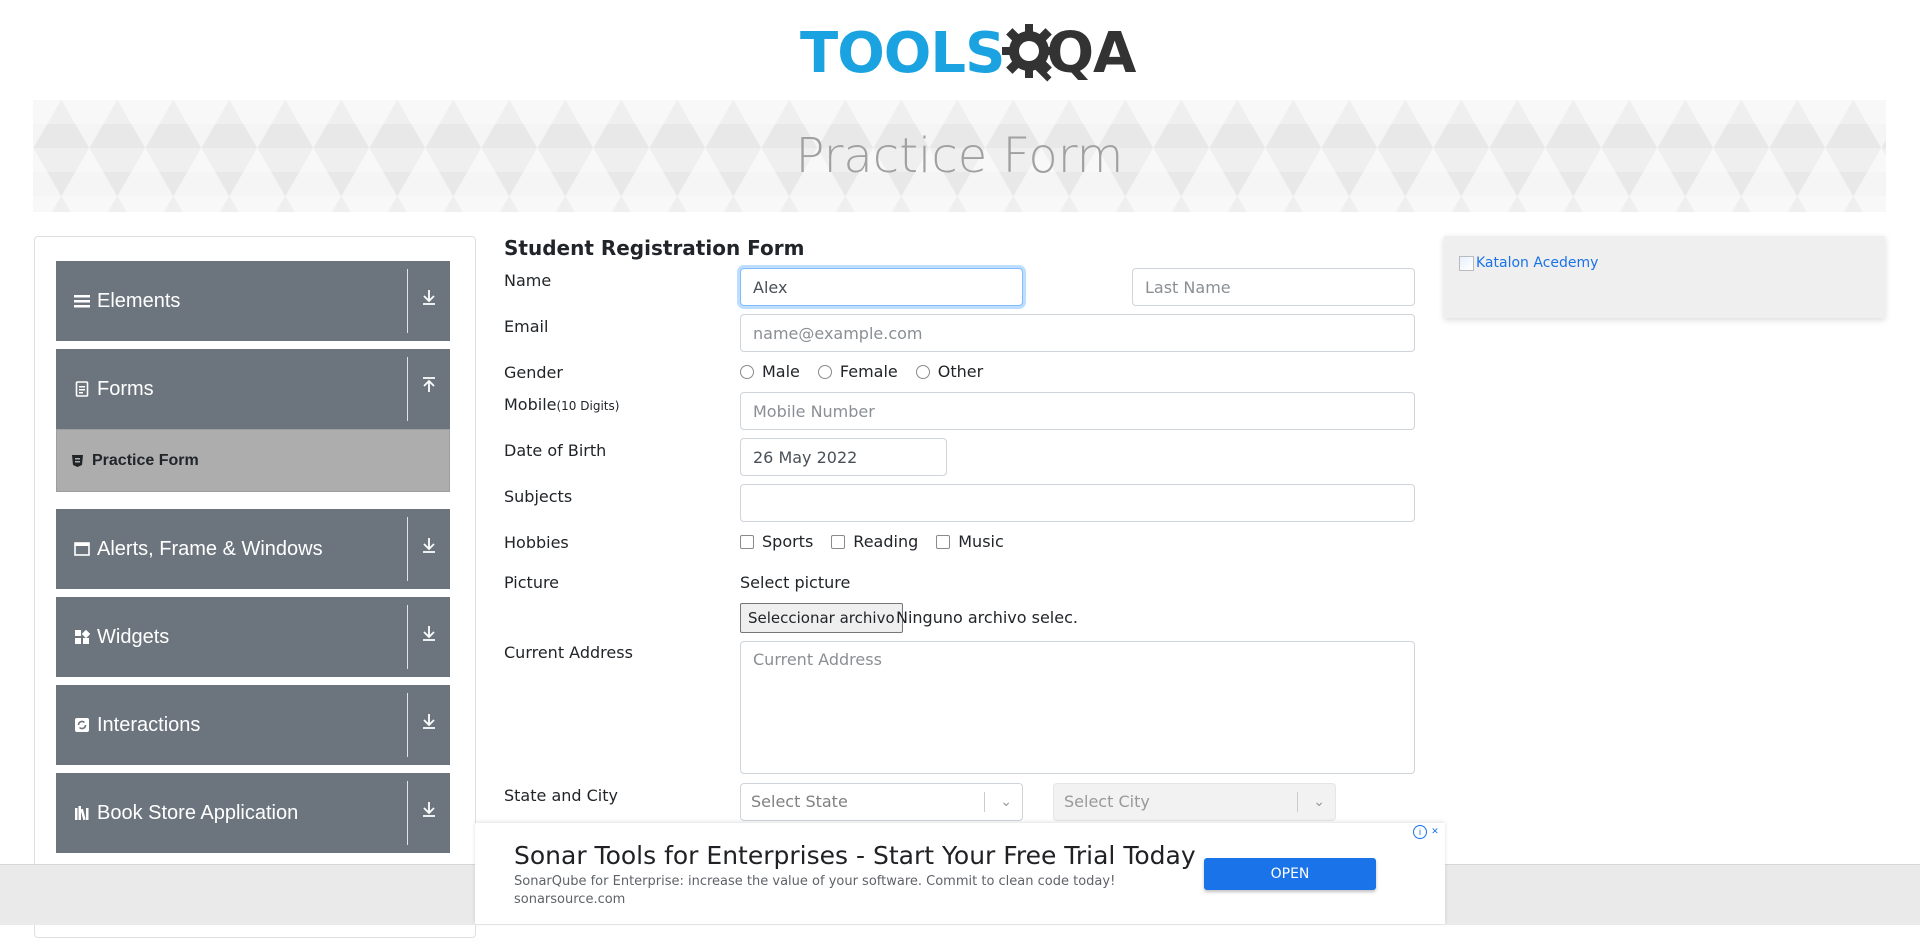 The height and width of the screenshot is (938, 1920). I want to click on sidebar-item-practice-form: Practice Form, so click(253, 460).